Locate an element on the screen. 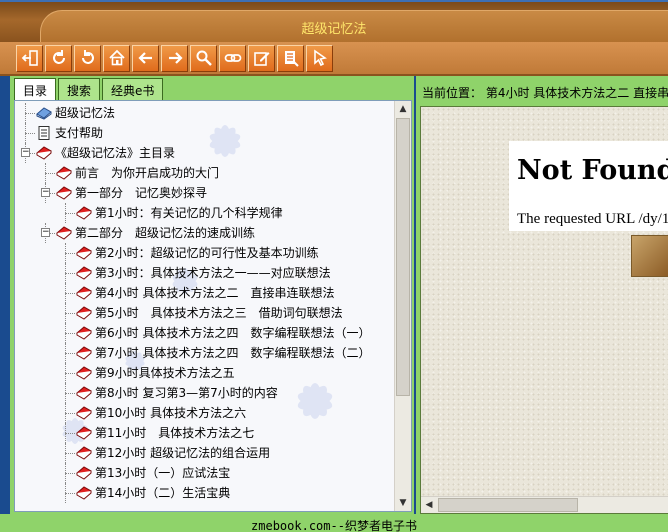  home-button is located at coordinates (116, 58).